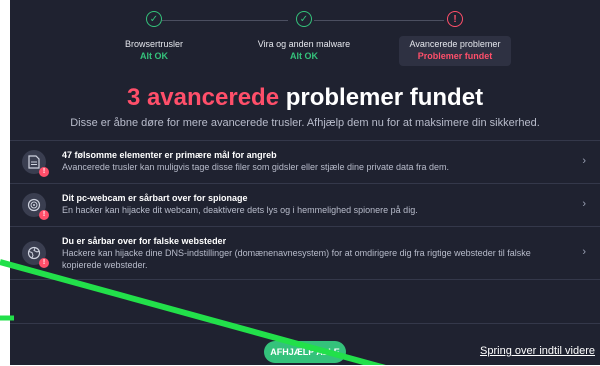 The height and width of the screenshot is (366, 600). I want to click on issue-title: Du er sårbar over for falske websteder, so click(144, 241).